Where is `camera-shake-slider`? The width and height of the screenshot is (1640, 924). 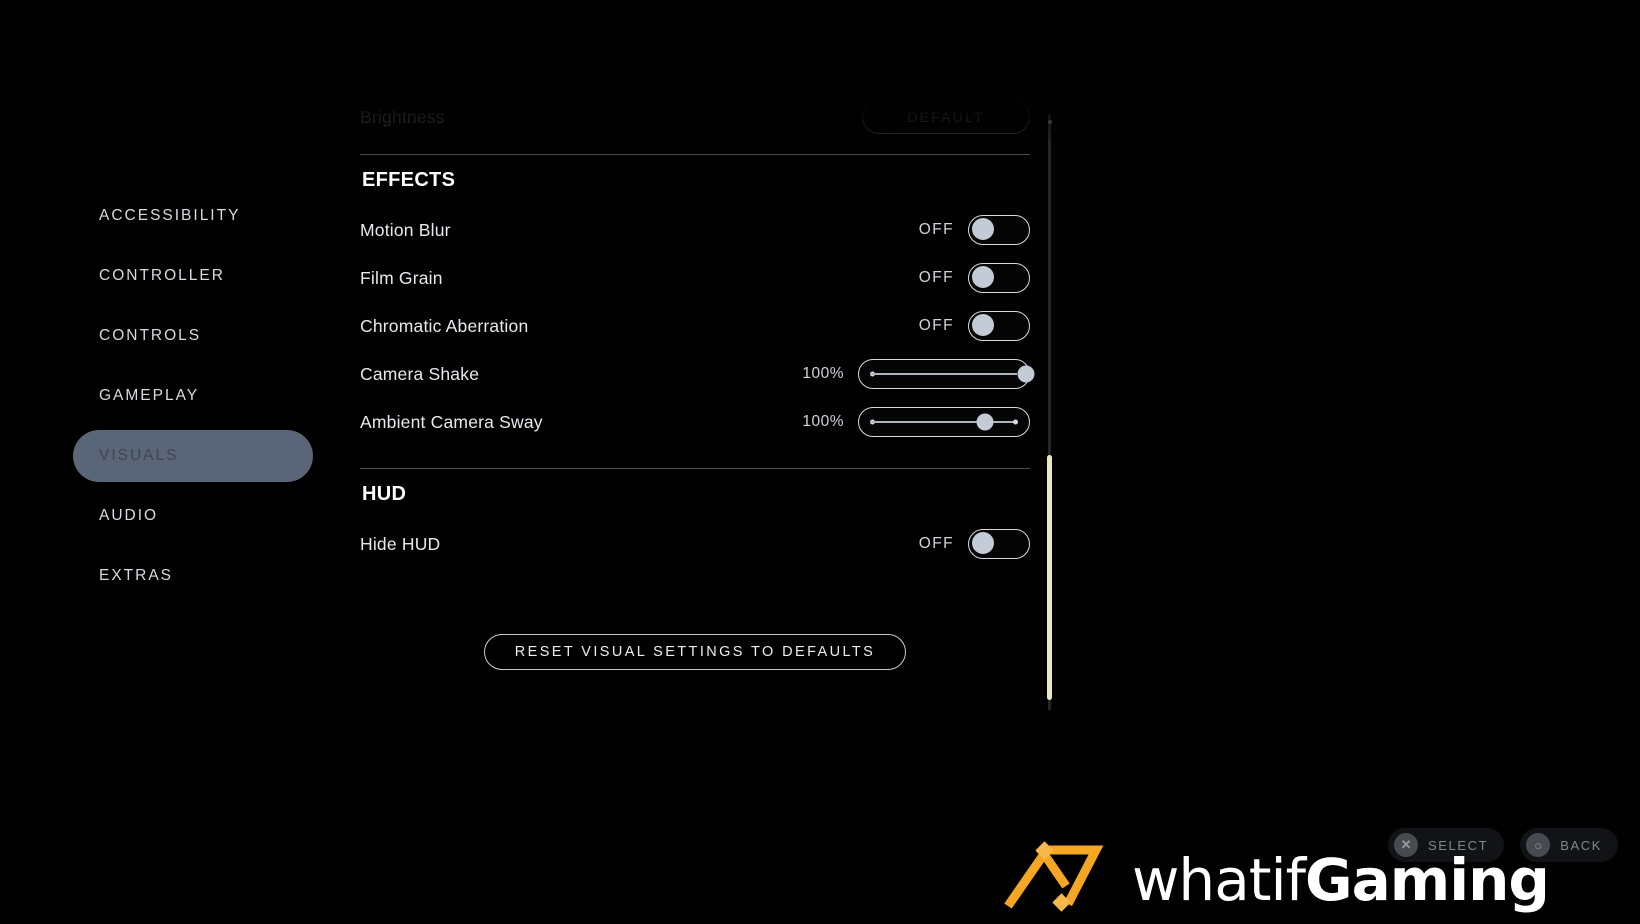 camera-shake-slider is located at coordinates (946, 374).